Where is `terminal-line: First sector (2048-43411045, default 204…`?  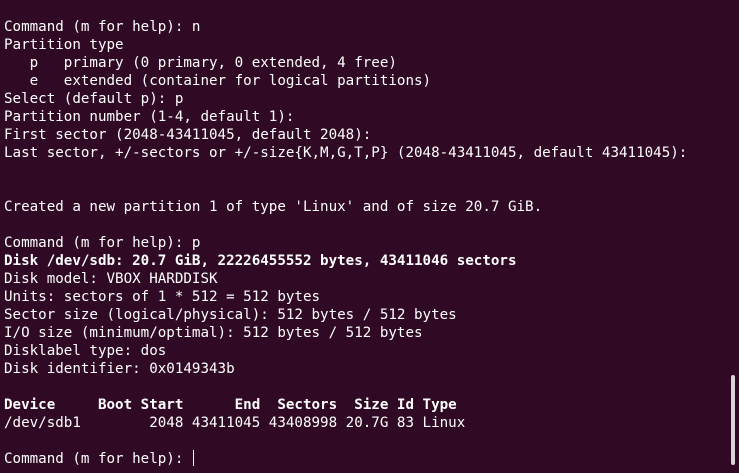 terminal-line: First sector (2048-43411045, default 204… is located at coordinates (188, 135).